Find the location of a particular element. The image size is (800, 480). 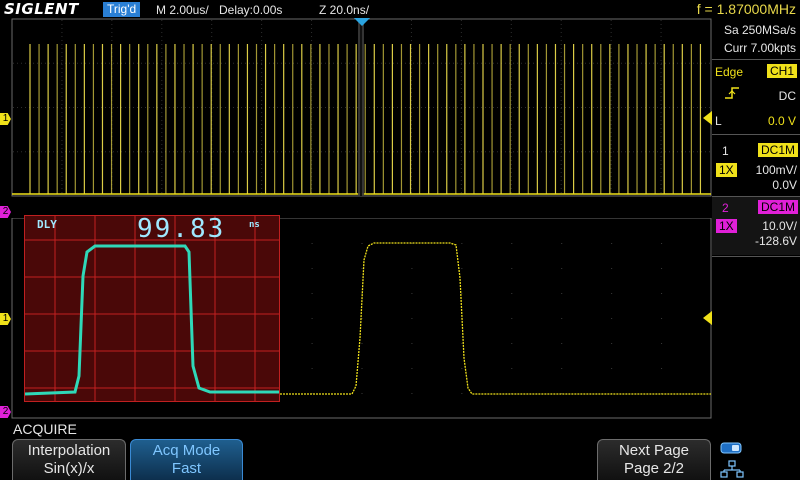

ch2-coupling: DC1M is located at coordinates (777, 207).